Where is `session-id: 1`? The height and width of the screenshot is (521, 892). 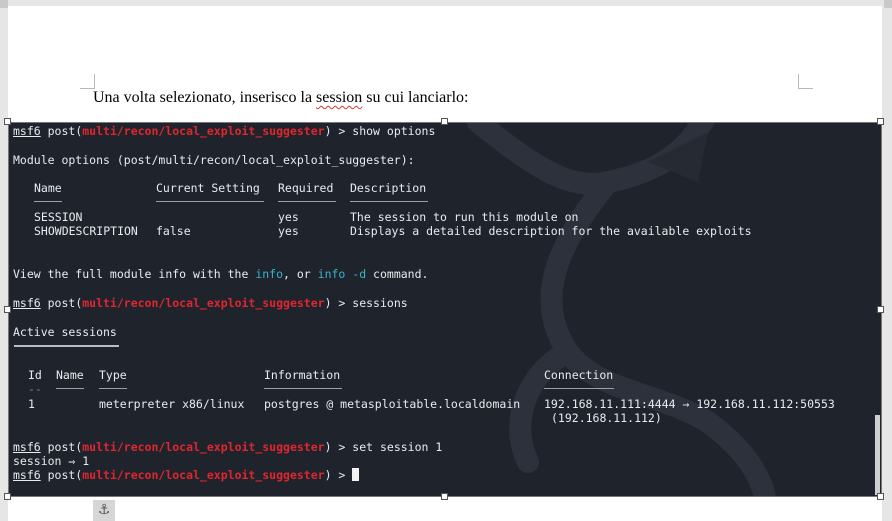 session-id: 1 is located at coordinates (31, 404).